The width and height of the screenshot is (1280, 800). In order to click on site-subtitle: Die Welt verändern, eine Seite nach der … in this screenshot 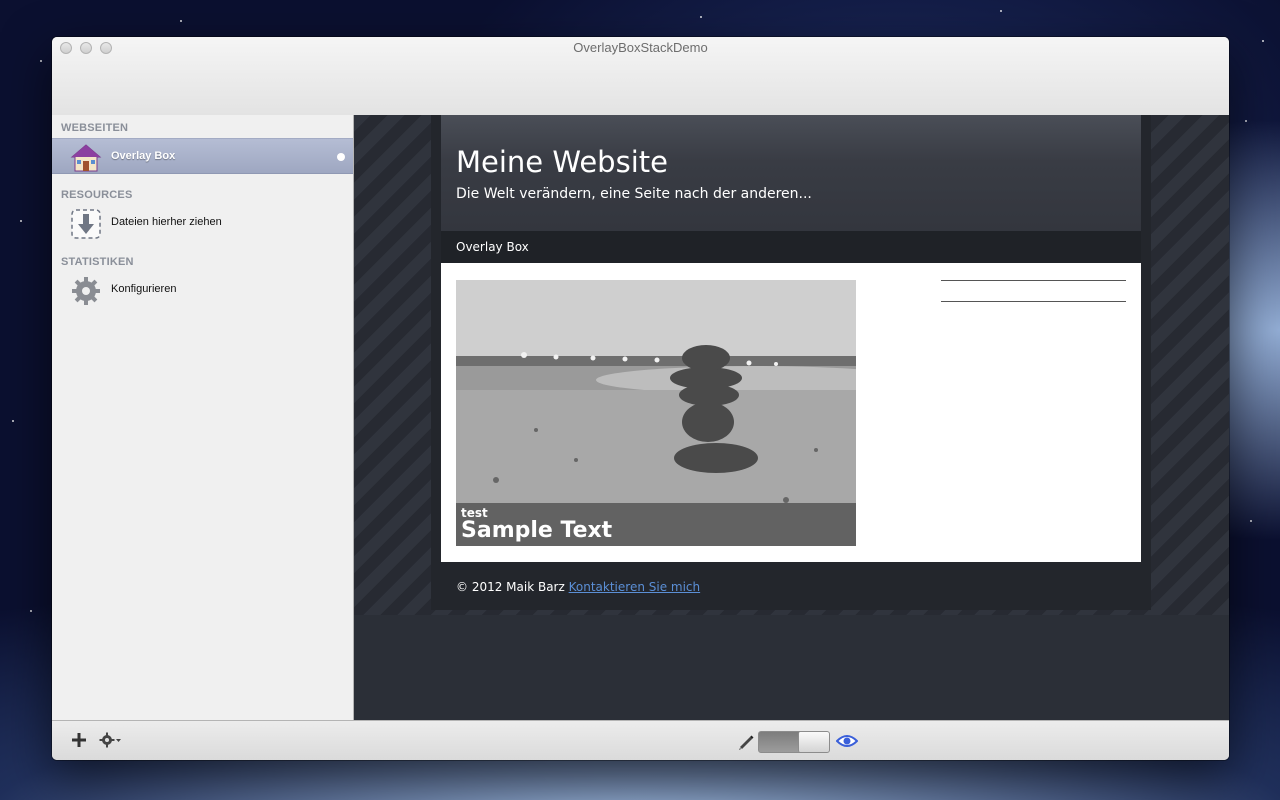, I will do `click(634, 194)`.